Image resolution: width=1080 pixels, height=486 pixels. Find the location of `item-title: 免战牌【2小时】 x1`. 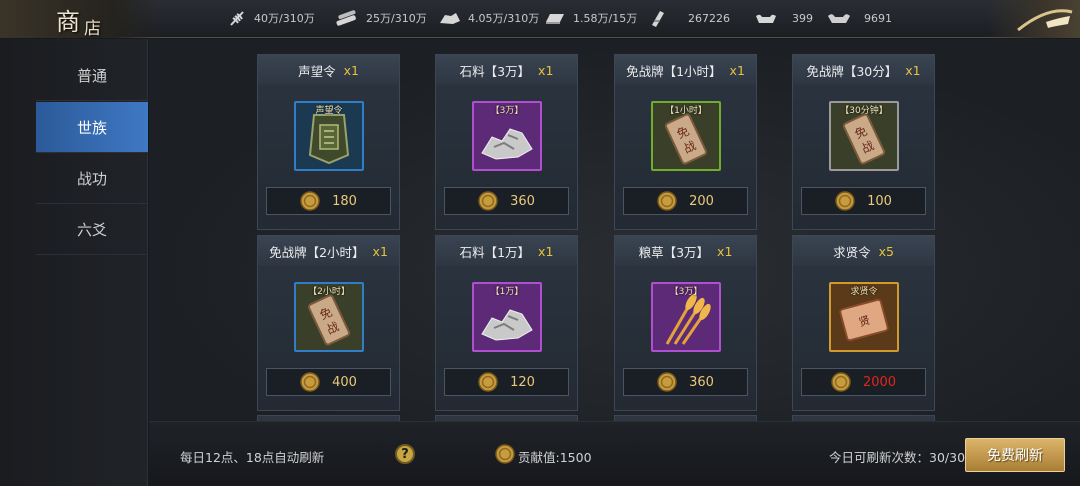

item-title: 免战牌【2小时】 x1 is located at coordinates (328, 251).